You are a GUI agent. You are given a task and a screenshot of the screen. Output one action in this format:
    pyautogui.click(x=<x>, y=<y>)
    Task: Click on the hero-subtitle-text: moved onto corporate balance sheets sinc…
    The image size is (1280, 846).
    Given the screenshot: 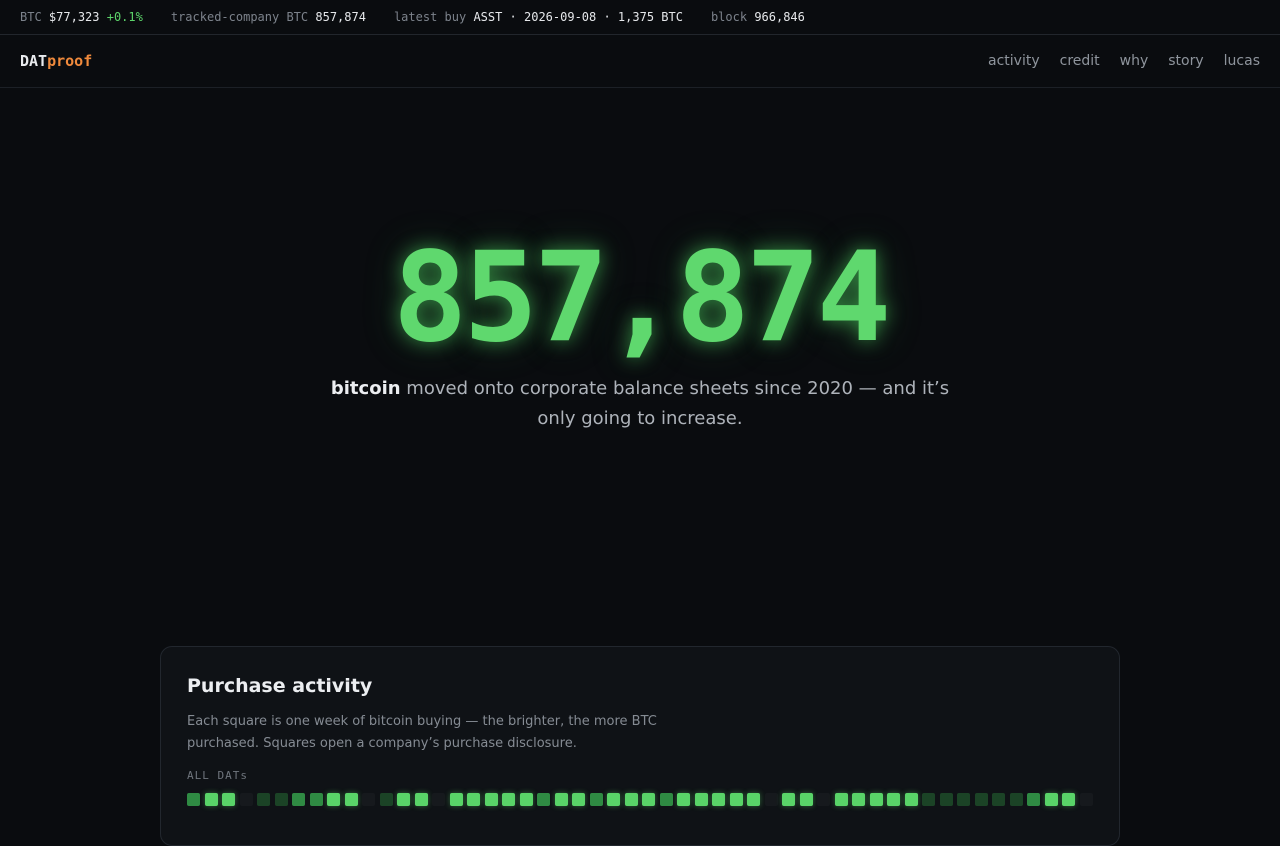 What is the action you would take?
    pyautogui.click(x=678, y=403)
    